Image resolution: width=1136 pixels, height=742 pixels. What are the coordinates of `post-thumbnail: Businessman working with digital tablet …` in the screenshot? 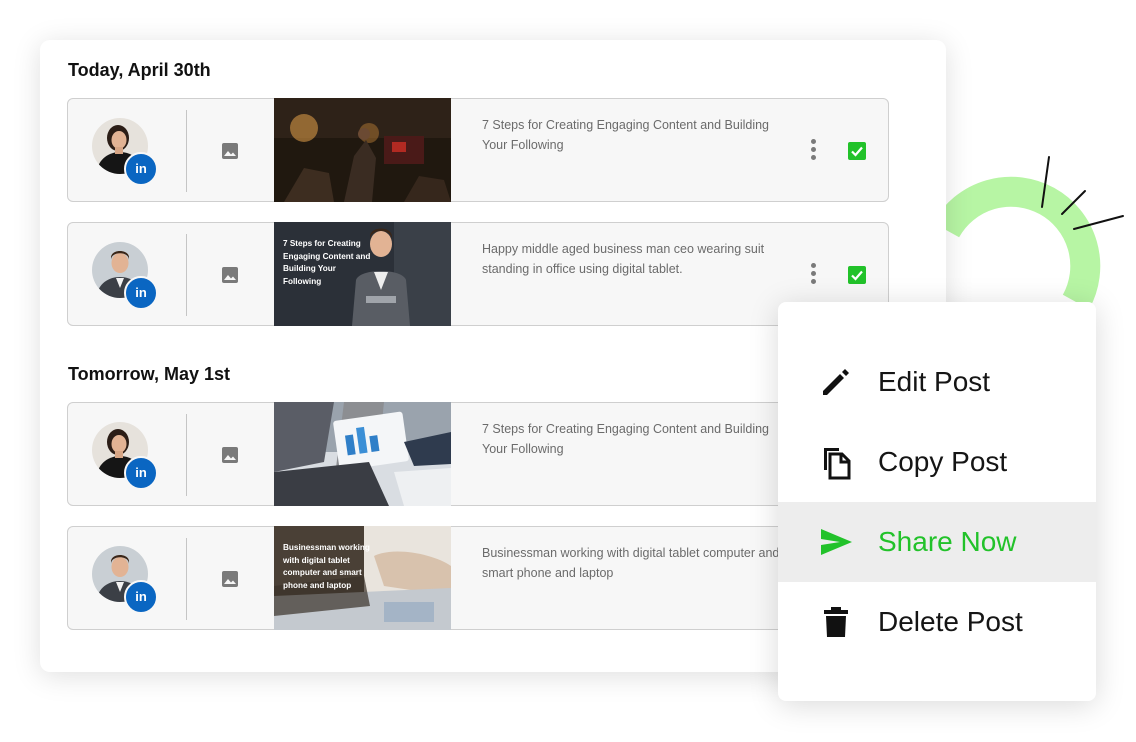 It's located at (362, 578).